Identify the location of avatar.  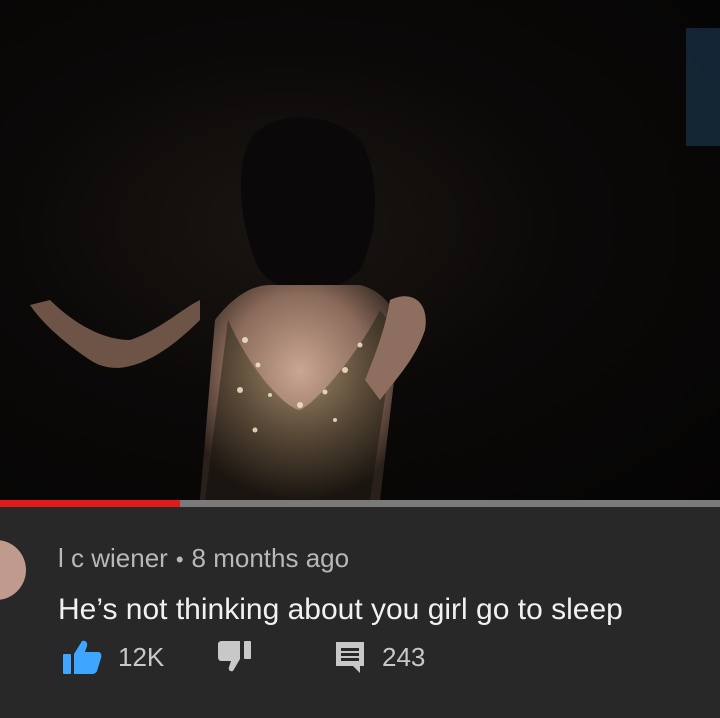
(13, 570).